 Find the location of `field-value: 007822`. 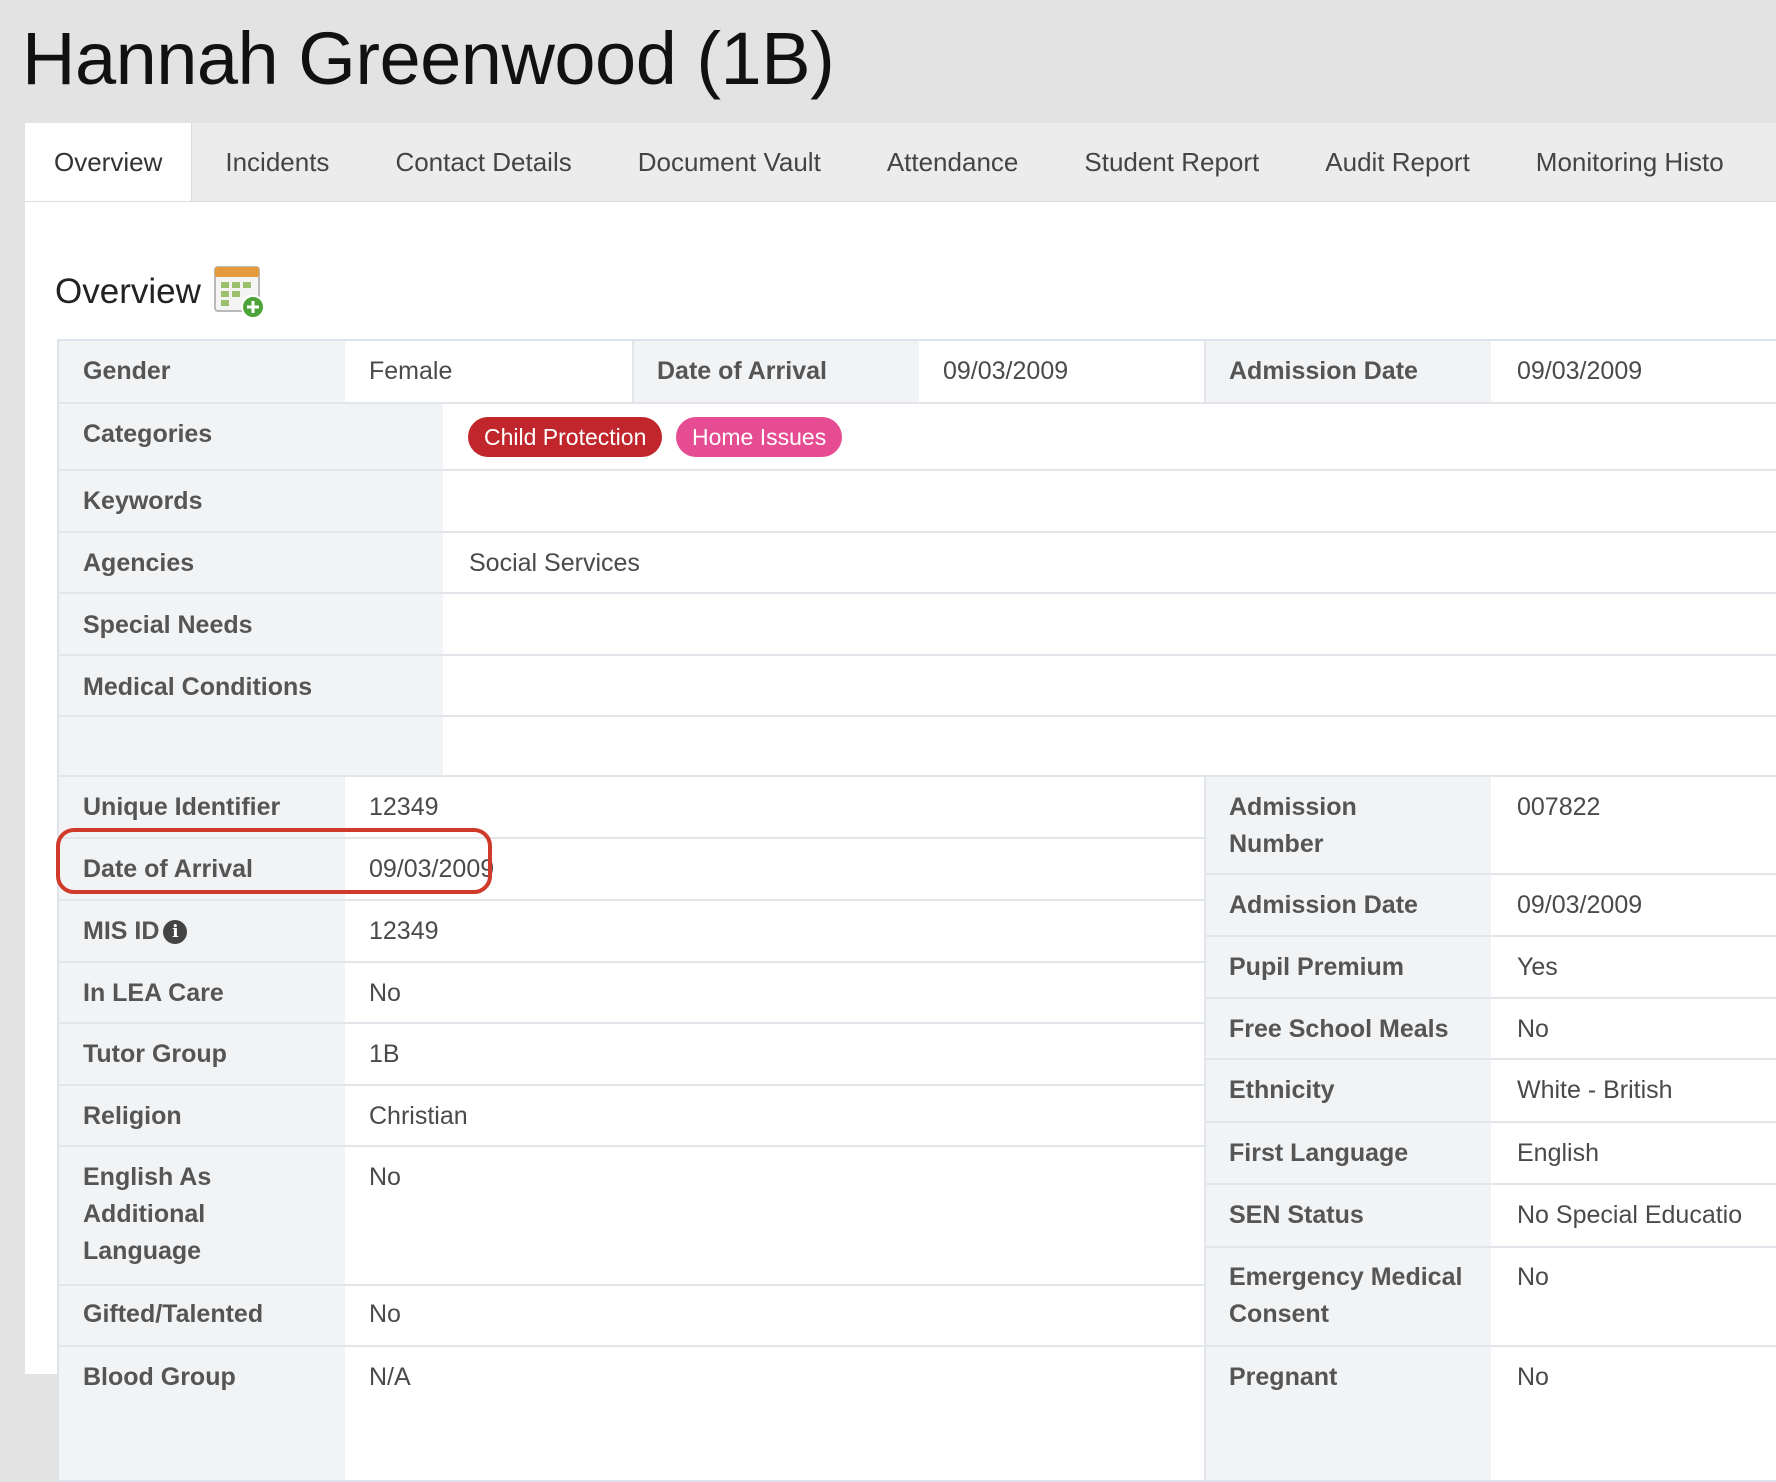

field-value: 007822 is located at coordinates (1559, 807).